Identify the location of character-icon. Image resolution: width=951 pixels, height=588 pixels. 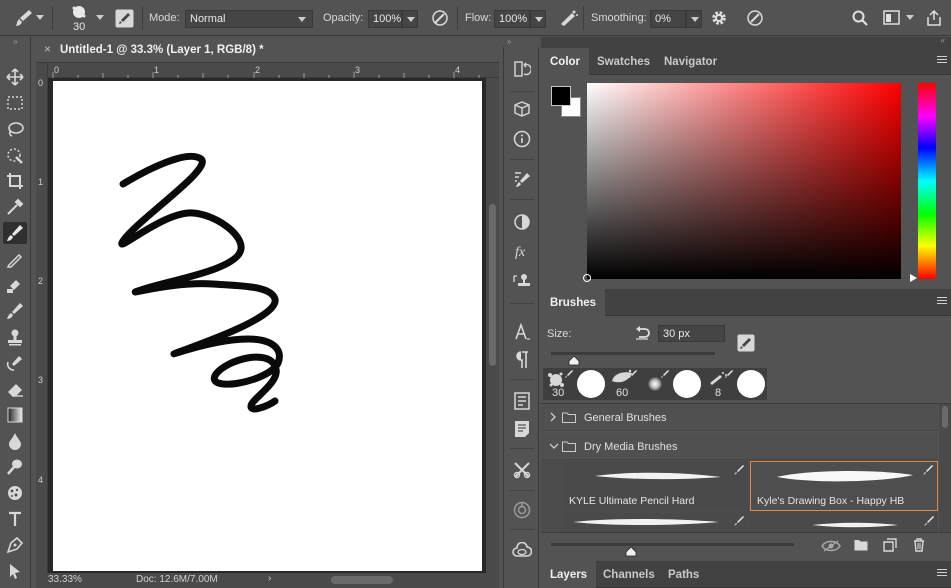
(522, 332).